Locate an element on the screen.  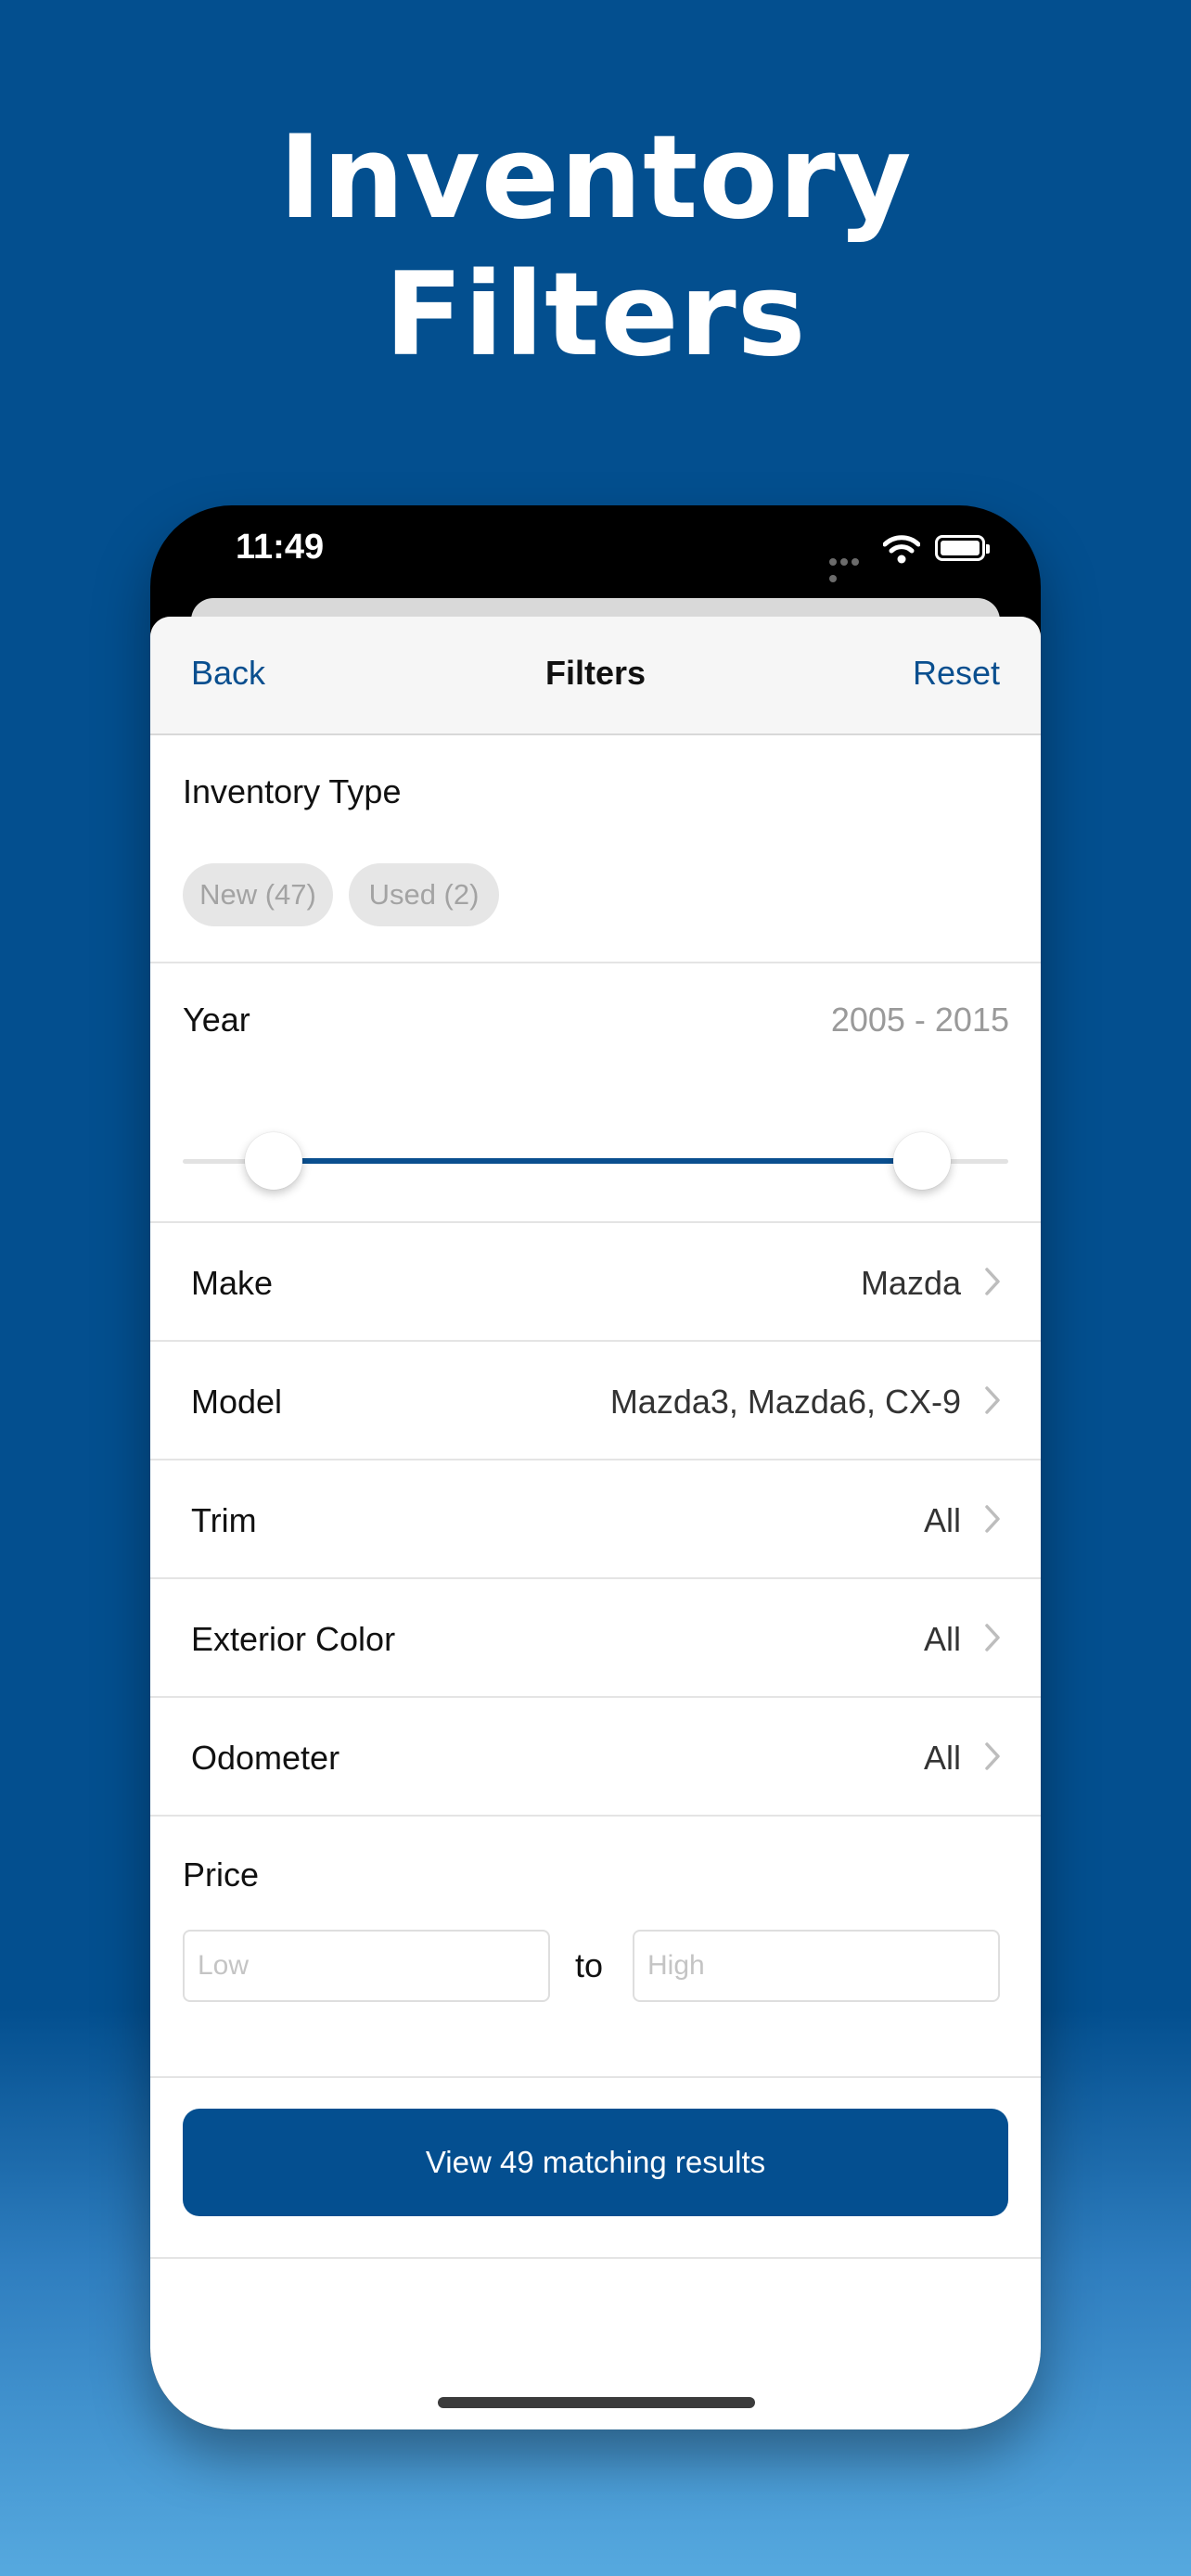
view-results-button: View 49 matching results is located at coordinates (595, 2163).